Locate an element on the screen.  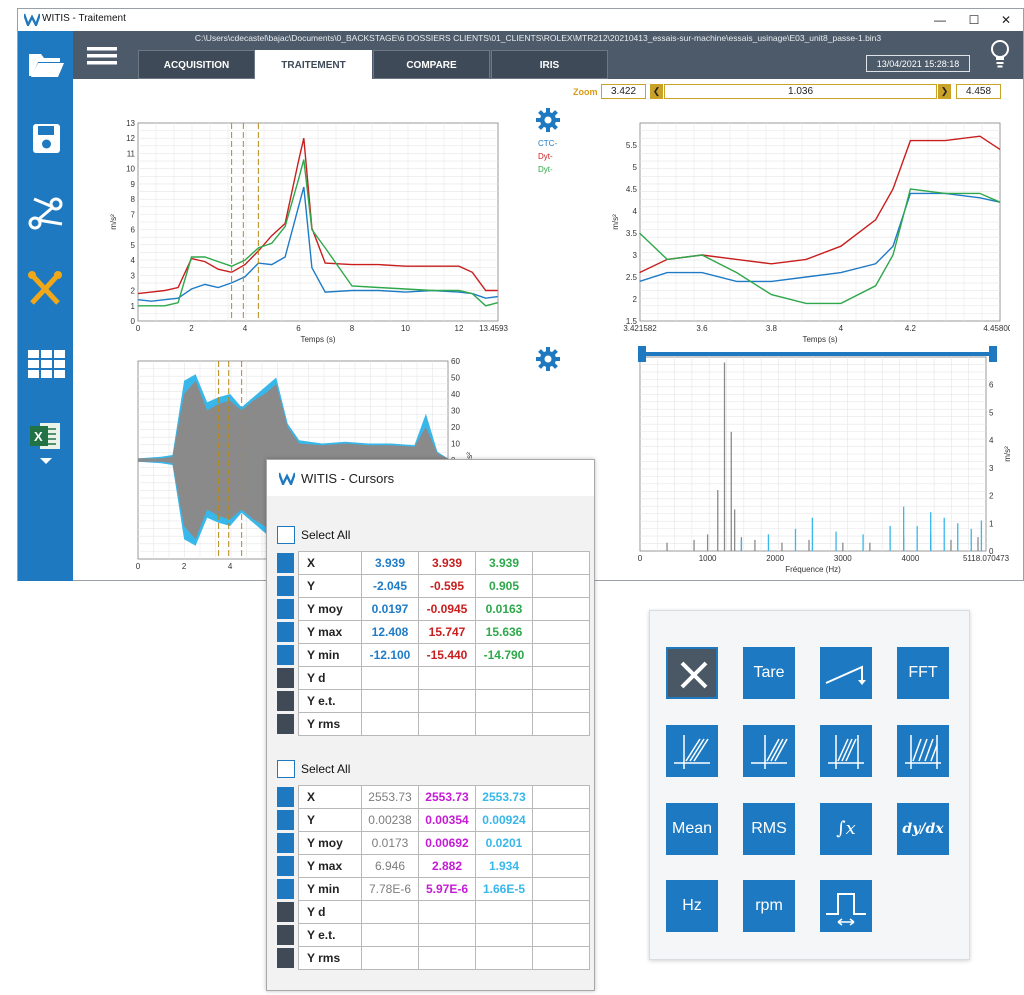
tare-button: Tare is located at coordinates (769, 673).